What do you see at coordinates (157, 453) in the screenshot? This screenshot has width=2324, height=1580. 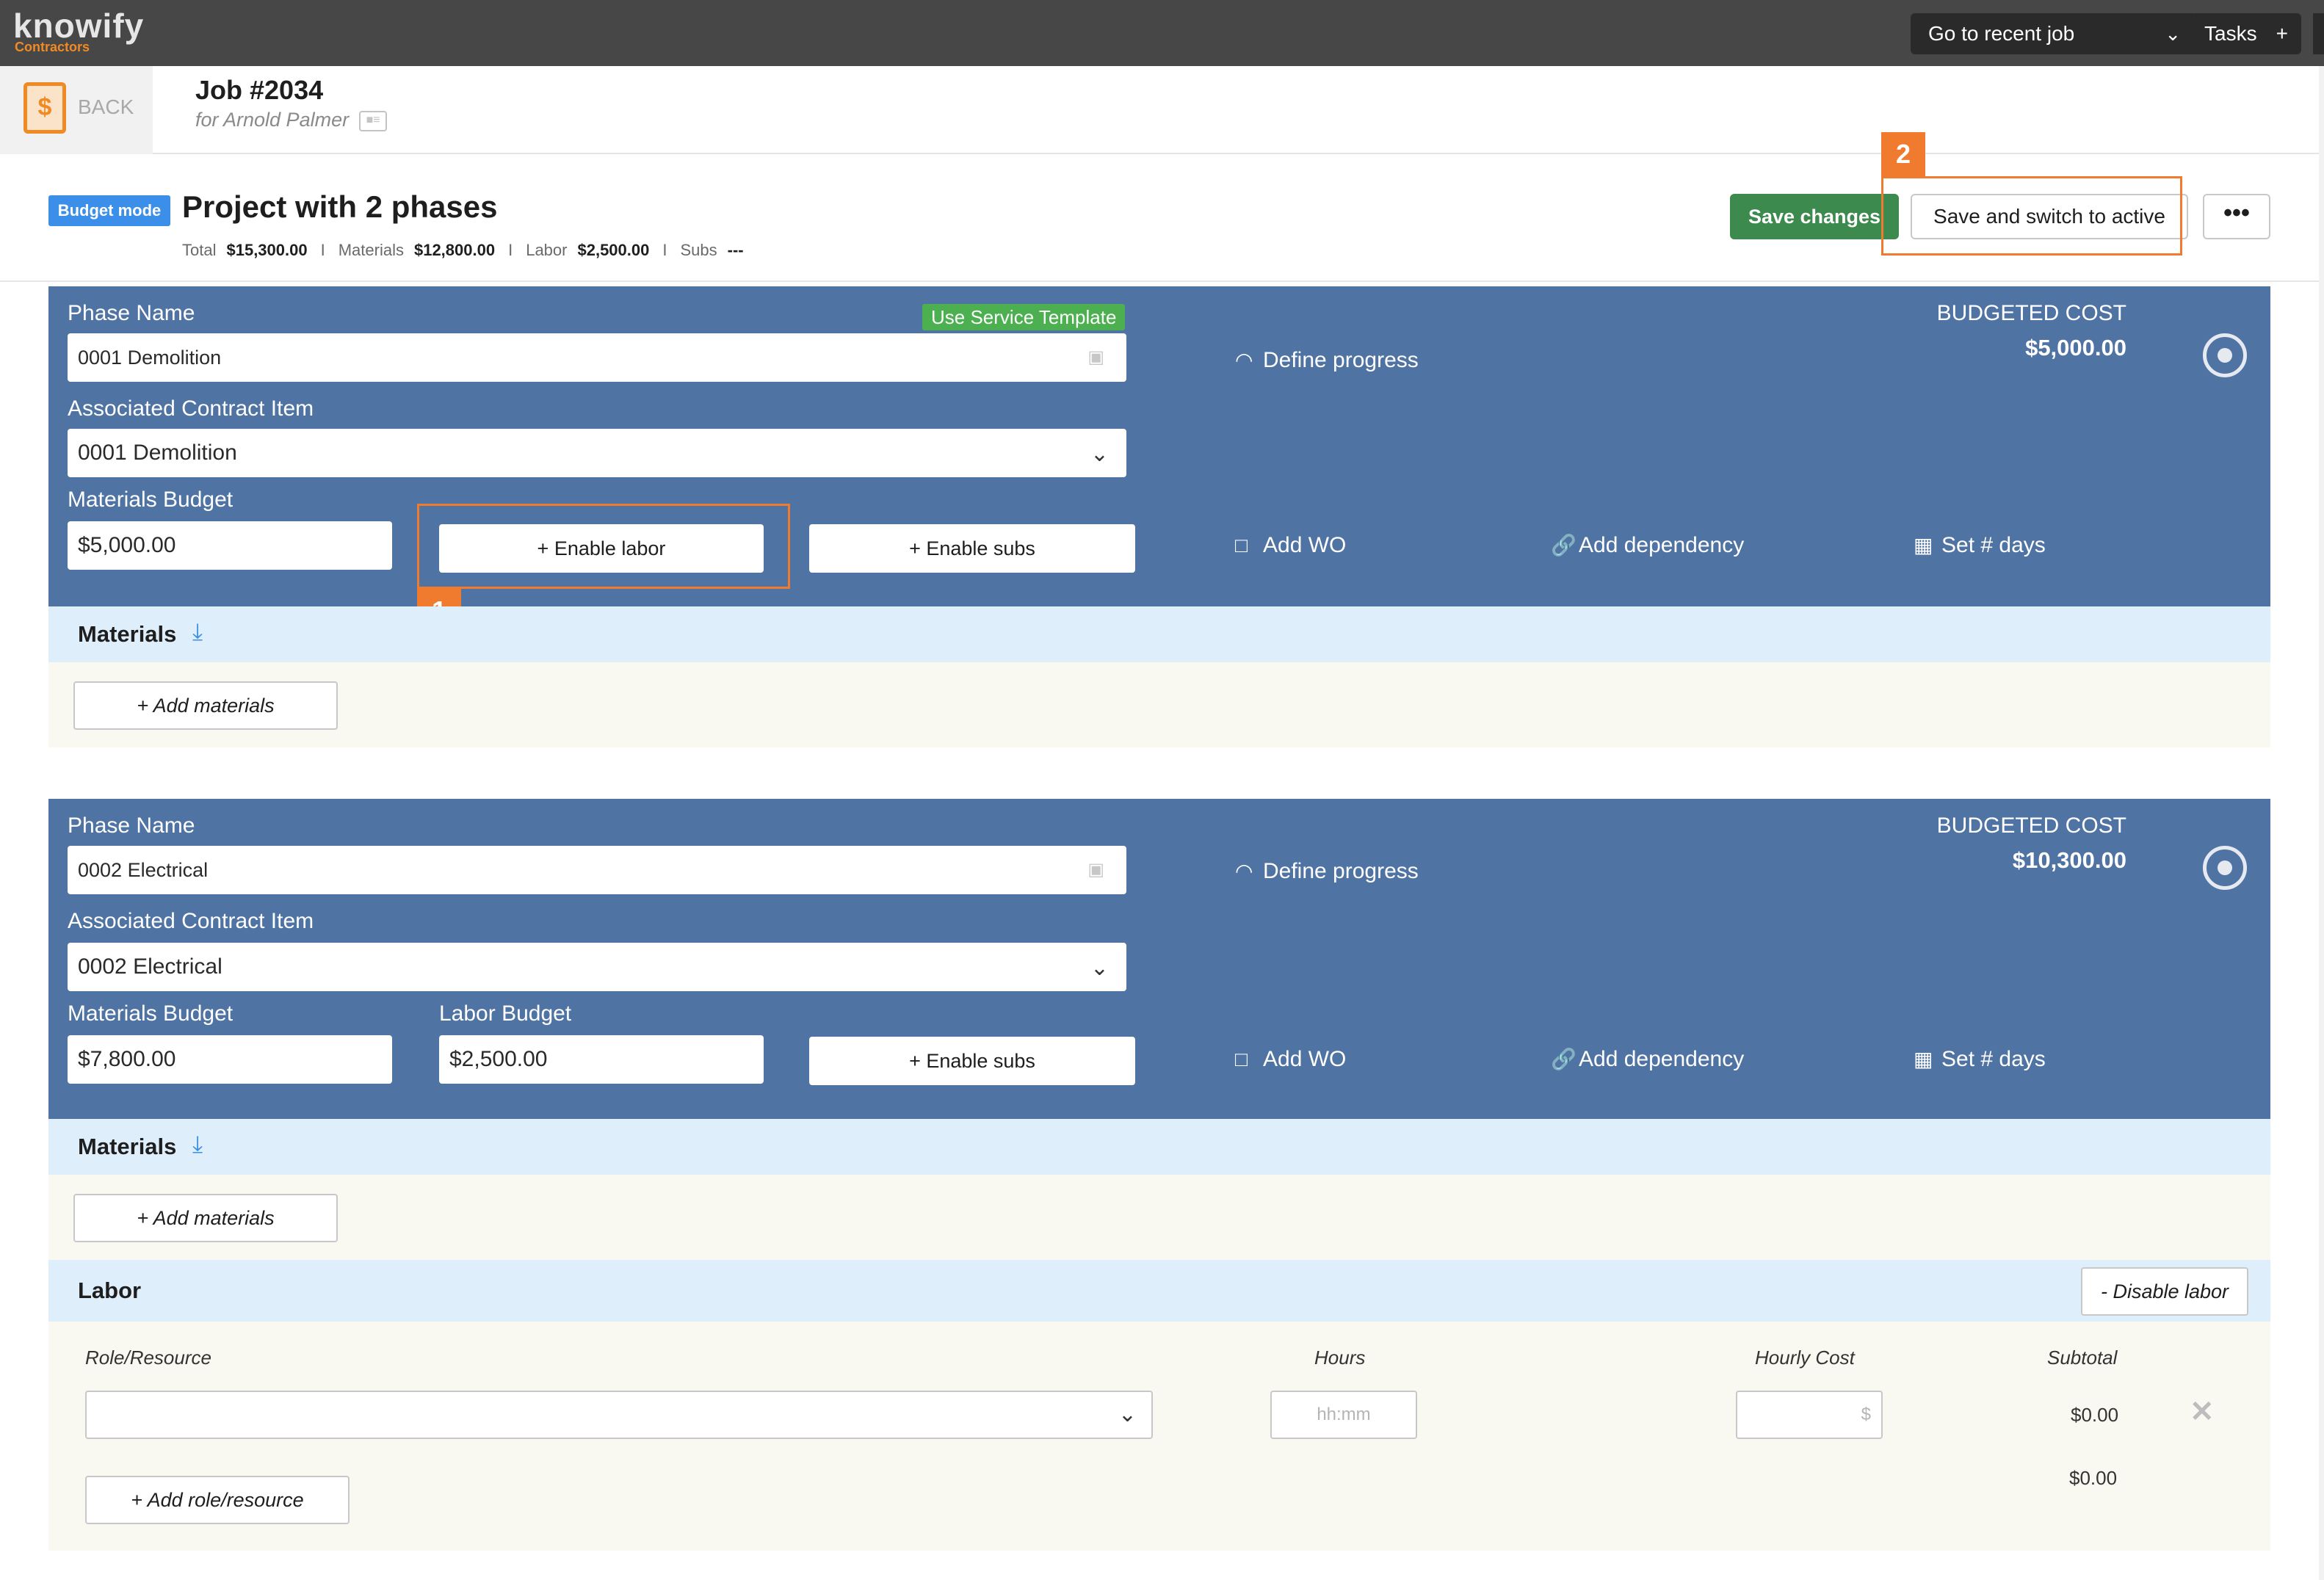 I see `contract-item-value: 0001 Demolition` at bounding box center [157, 453].